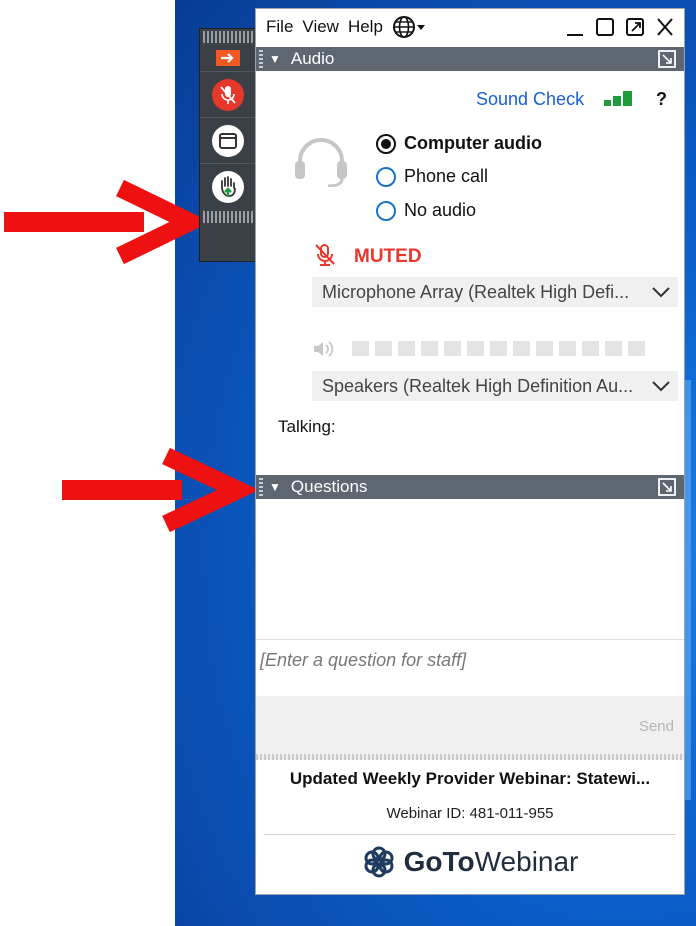 The width and height of the screenshot is (696, 926). What do you see at coordinates (320, 27) in the screenshot?
I see `menu-view: View` at bounding box center [320, 27].